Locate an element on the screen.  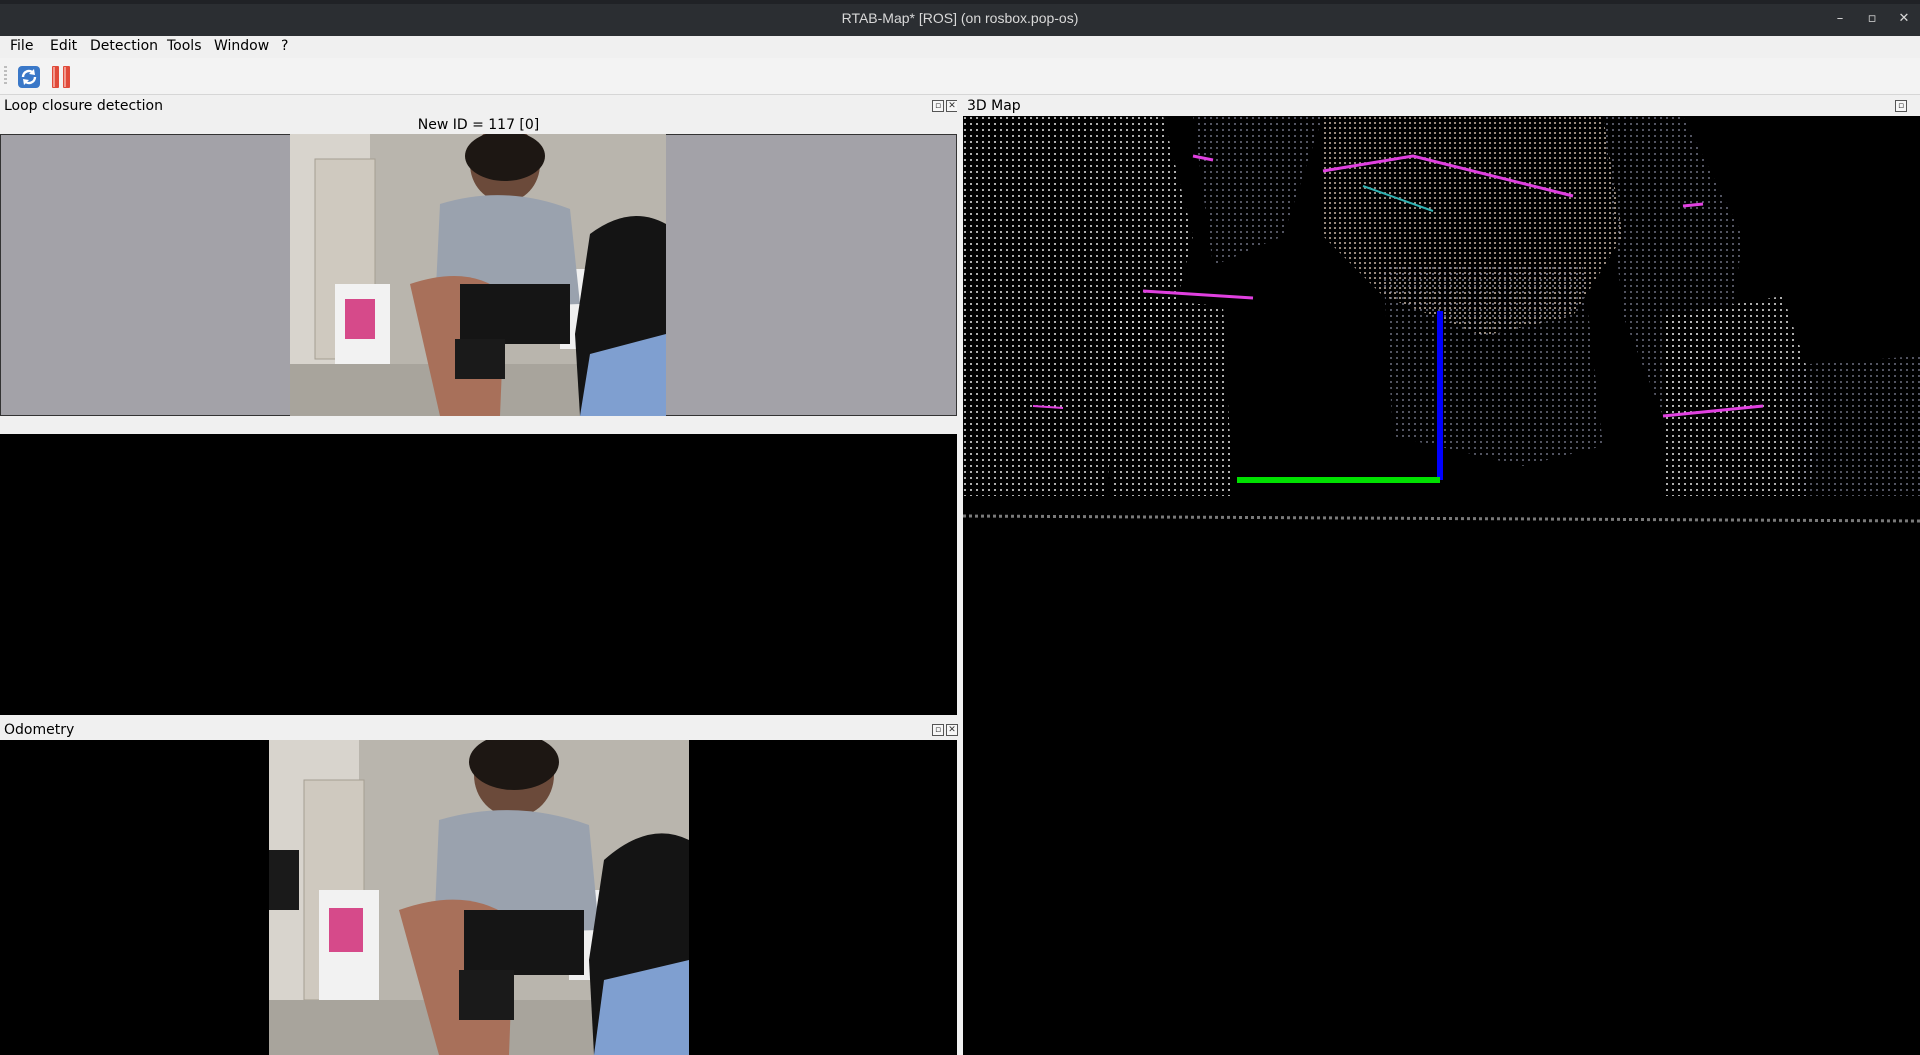
toolbar is located at coordinates (960, 76).